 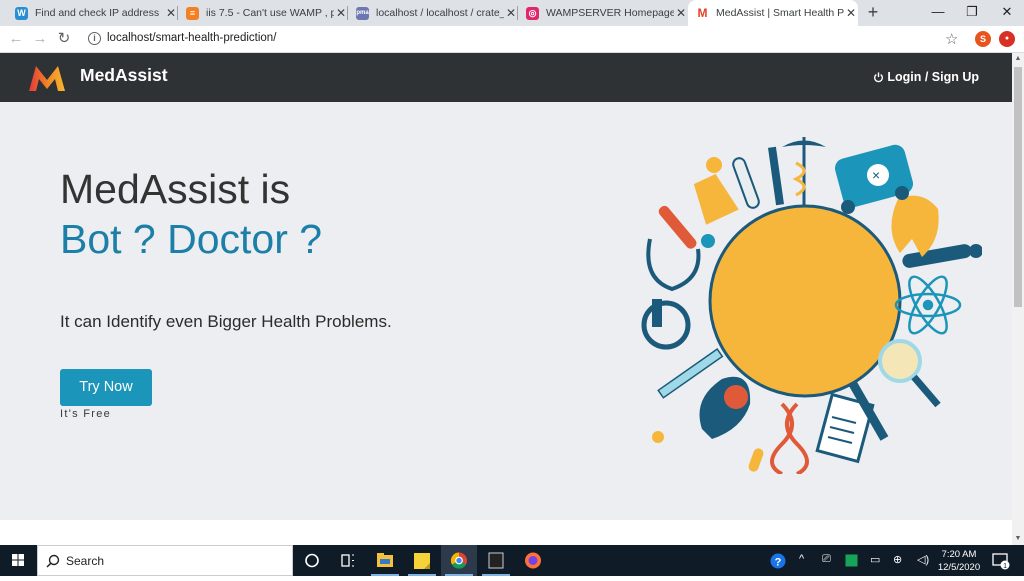 I want to click on power-icon, so click(x=879, y=76).